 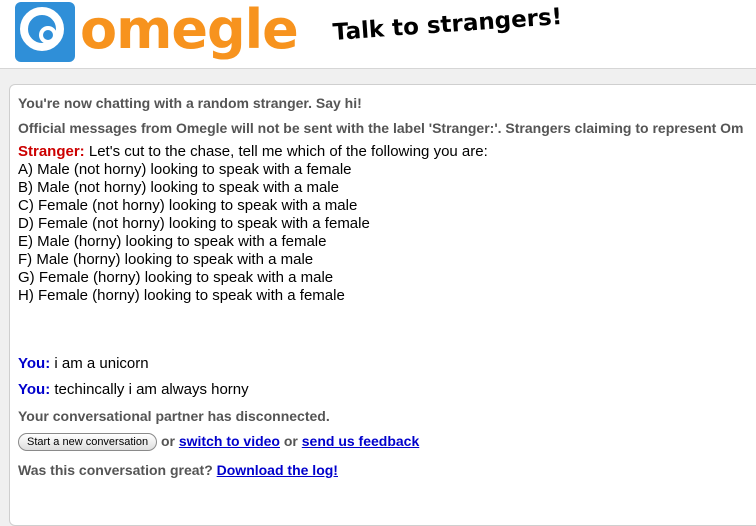 I want to click on you-message-1: You: i am a unicorn, so click(x=83, y=364).